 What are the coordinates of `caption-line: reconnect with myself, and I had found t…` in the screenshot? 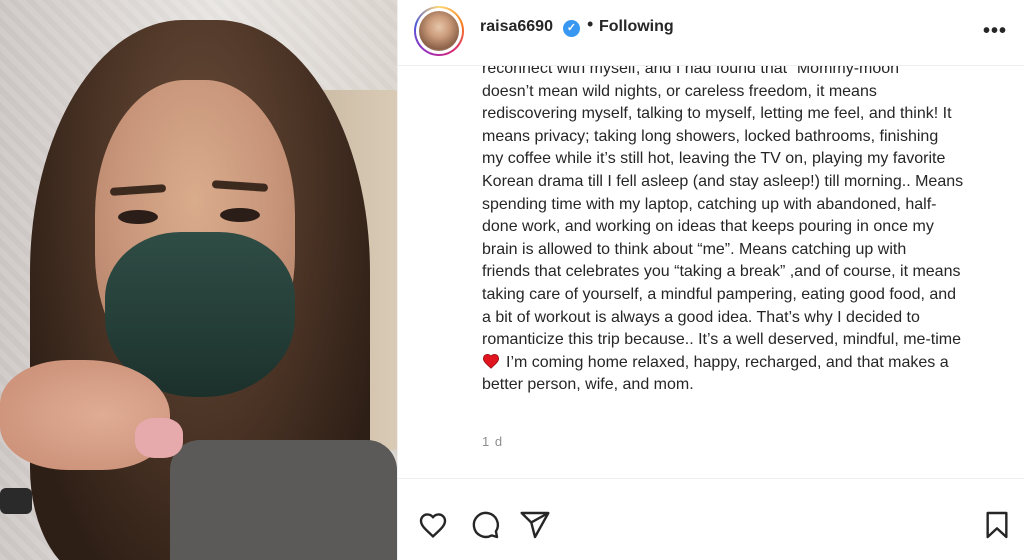 It's located at (693, 71).